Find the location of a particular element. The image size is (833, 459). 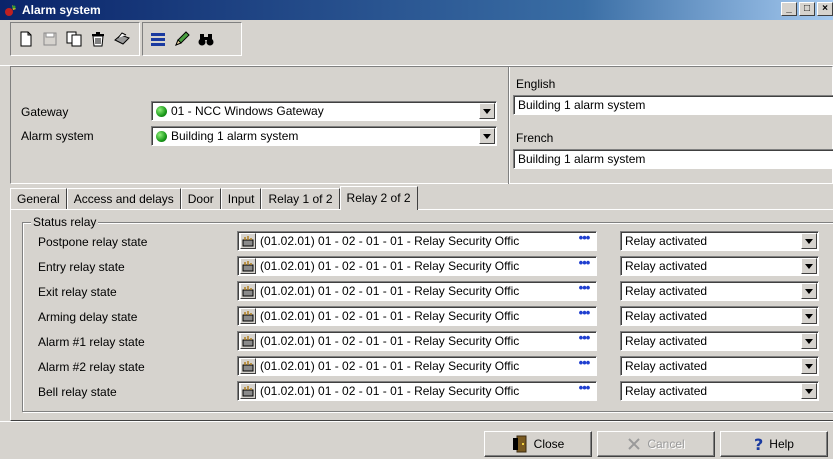

cancel-button: Cancel is located at coordinates (656, 444).